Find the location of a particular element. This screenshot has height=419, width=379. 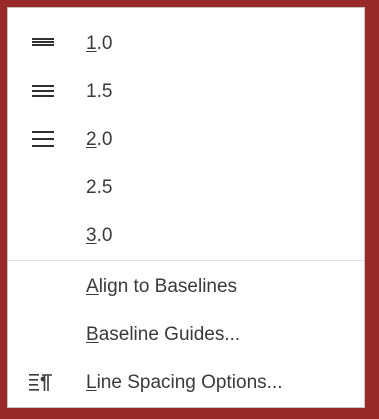

menu-item-label: 1.0 is located at coordinates (99, 43).